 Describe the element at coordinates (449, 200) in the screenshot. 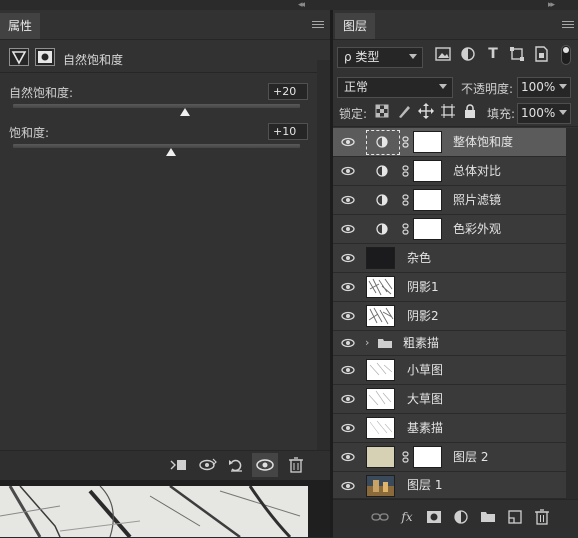

I see `layer-row: 照片滤镜` at that location.